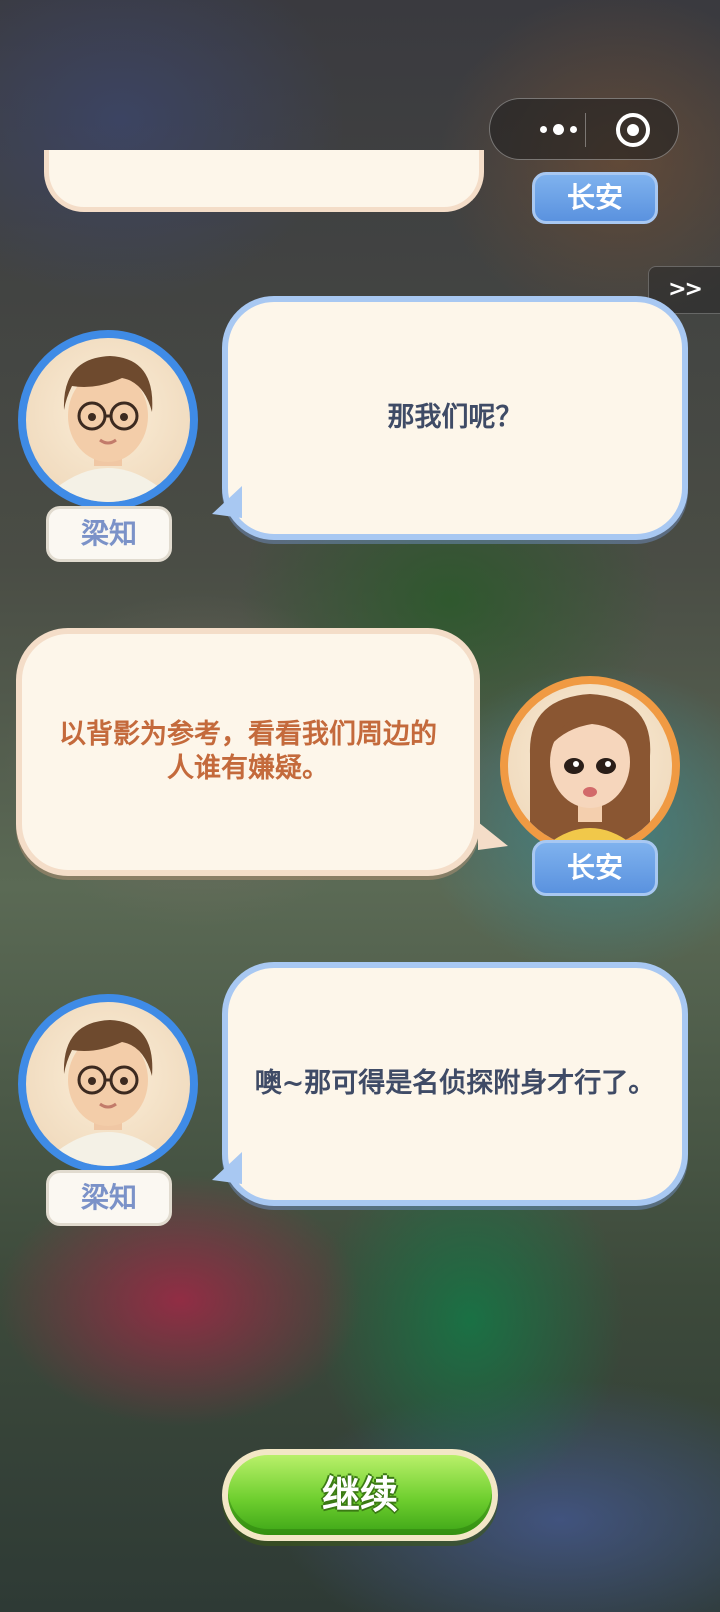 Image resolution: width=720 pixels, height=1612 pixels. I want to click on speaker-nametag: 长安, so click(595, 868).